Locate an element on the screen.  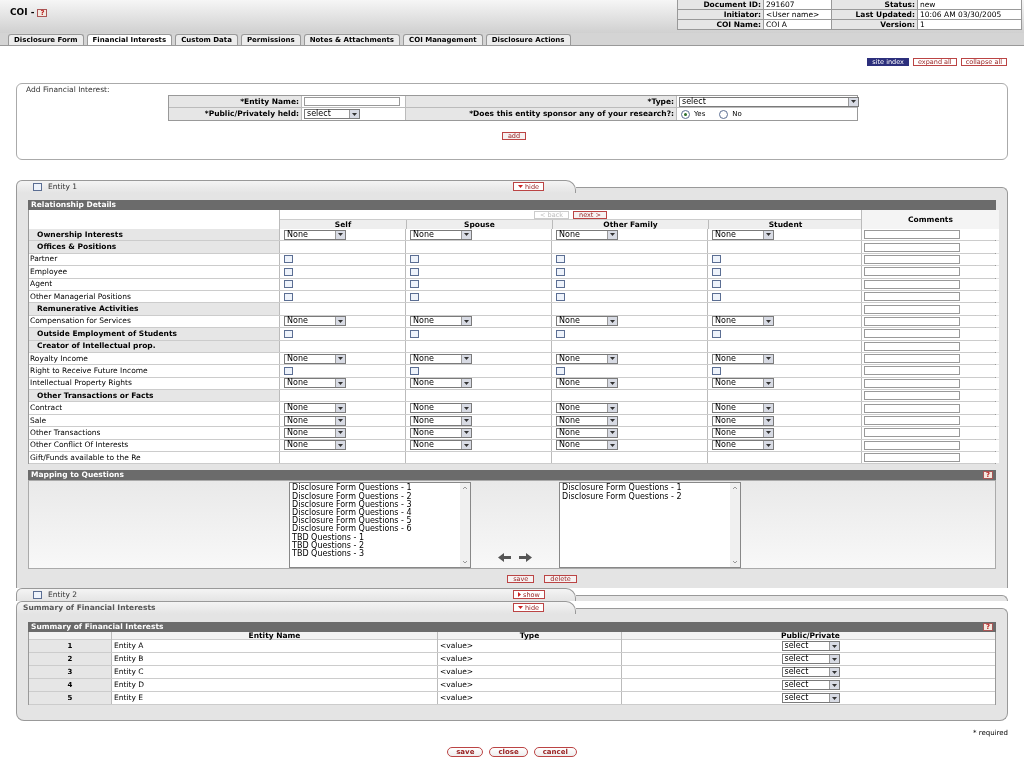
list-item: Disclosure Form Questions - 6 is located at coordinates (376, 529).